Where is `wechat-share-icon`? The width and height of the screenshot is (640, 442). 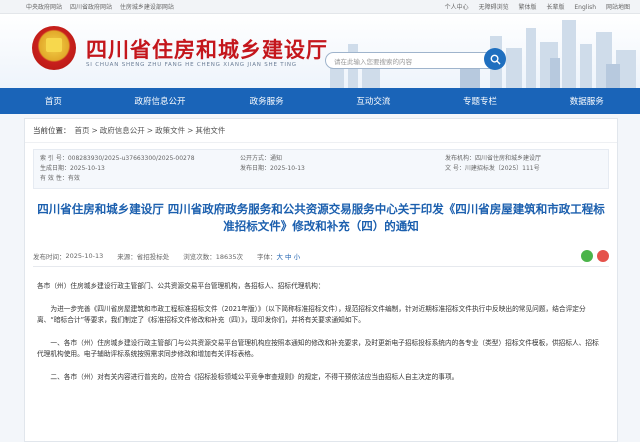 wechat-share-icon is located at coordinates (587, 255).